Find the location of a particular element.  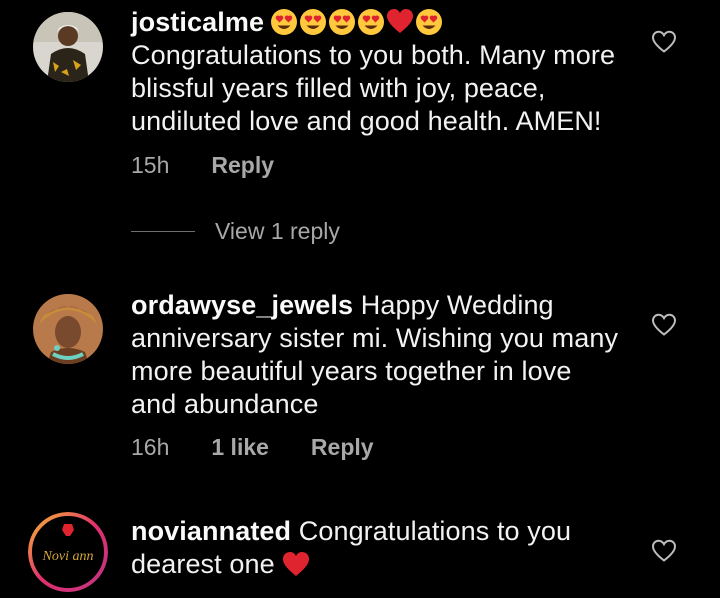

comment-line: more beautiful years together in love is located at coordinates (351, 371).